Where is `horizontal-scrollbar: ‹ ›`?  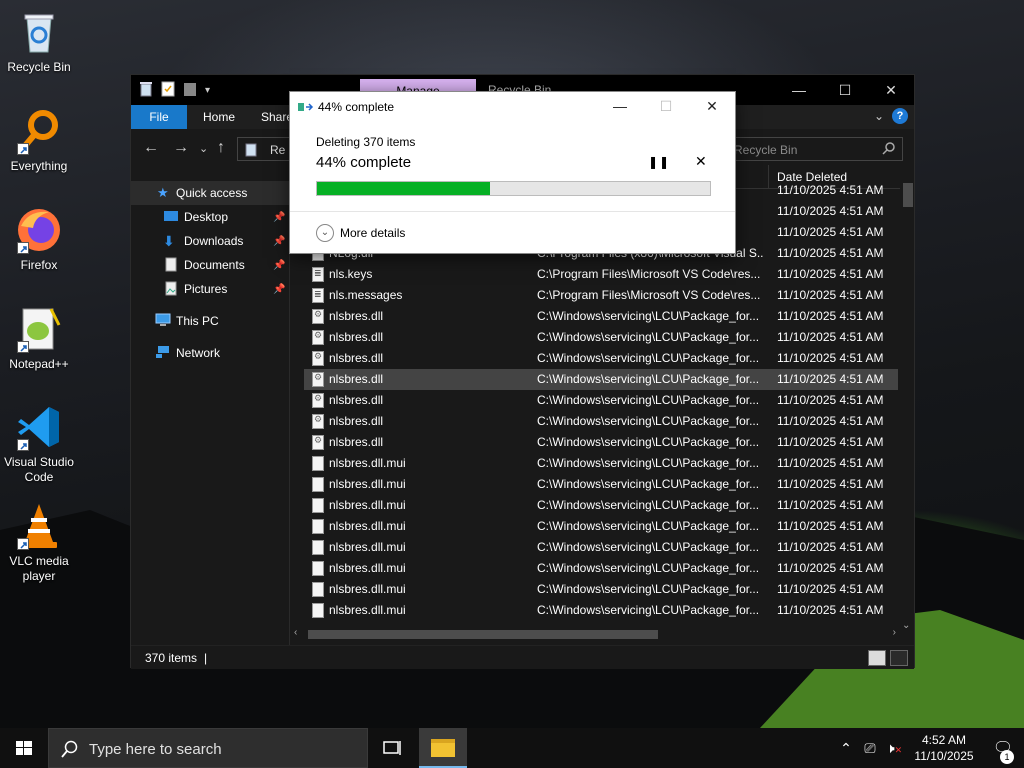 horizontal-scrollbar: ‹ › is located at coordinates (595, 634).